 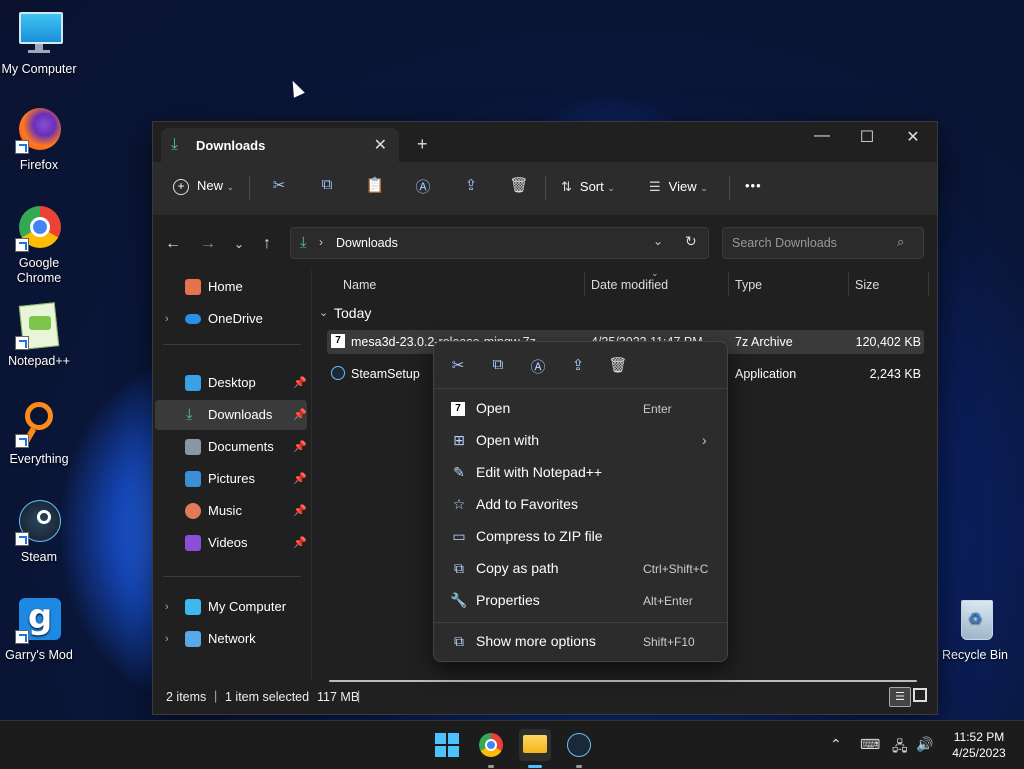 What do you see at coordinates (900, 697) in the screenshot?
I see `details-view-icon: ☰` at bounding box center [900, 697].